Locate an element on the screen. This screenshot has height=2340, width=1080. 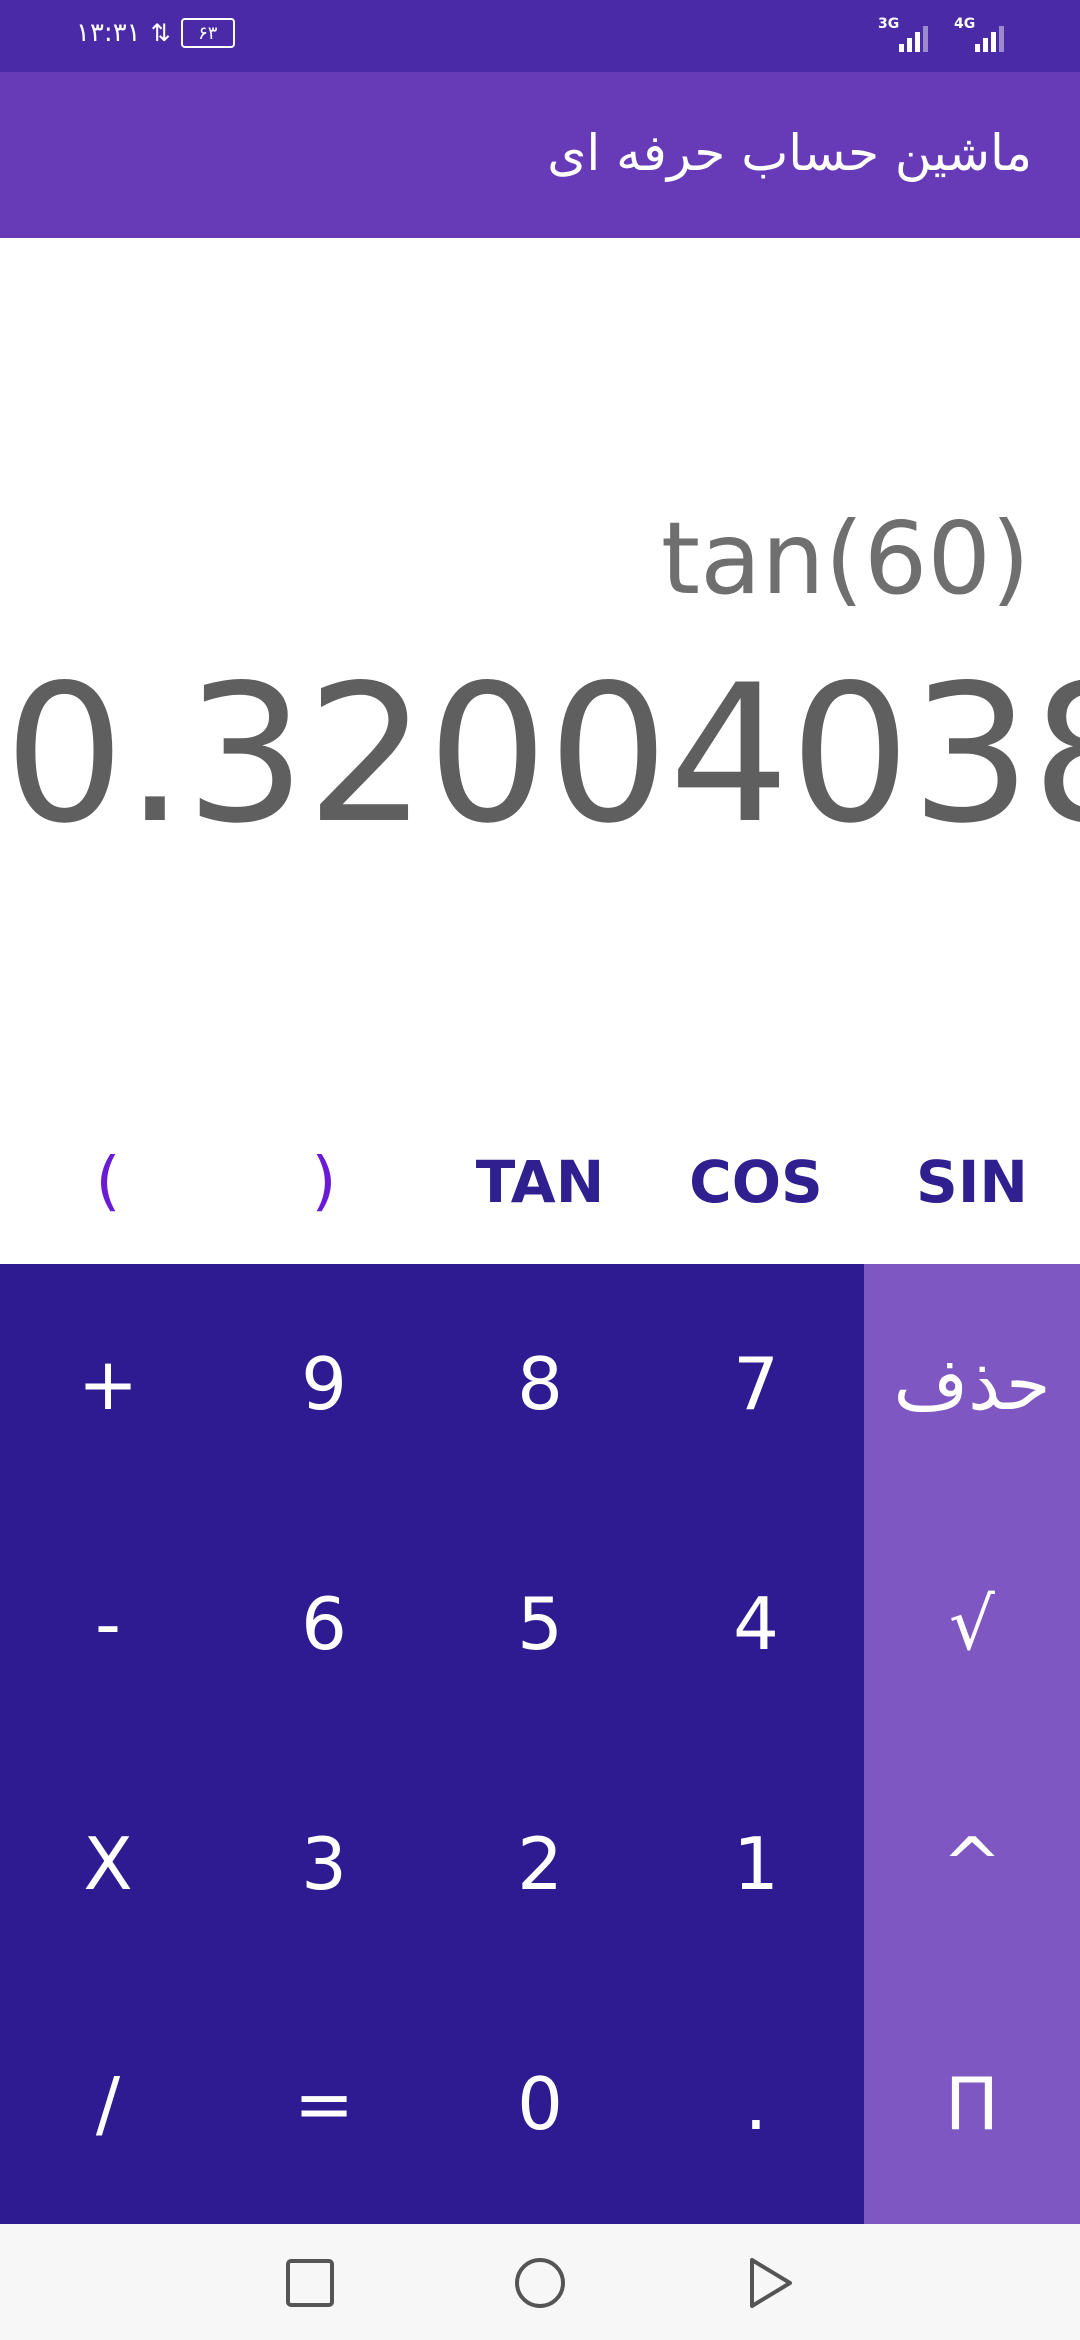
back-triangle-icon is located at coordinates (770, 2283).